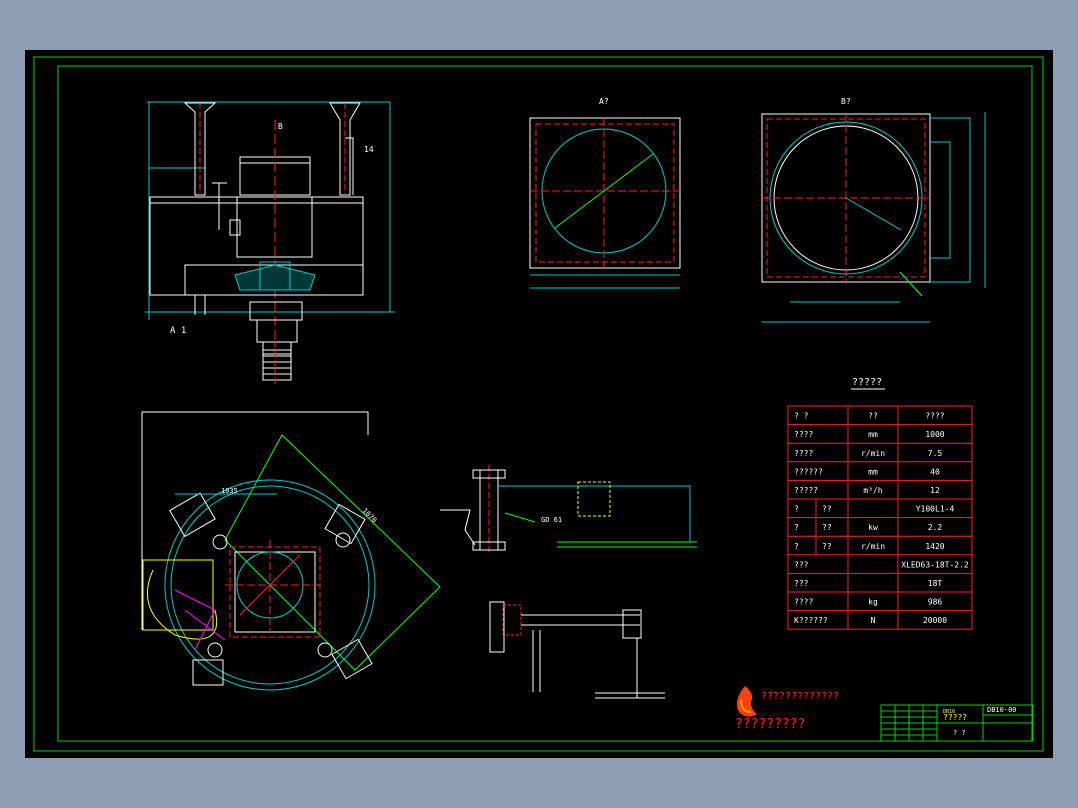 This screenshot has width=1078, height=808. What do you see at coordinates (770, 724) in the screenshot?
I see `logo-line-2: ?????????` at bounding box center [770, 724].